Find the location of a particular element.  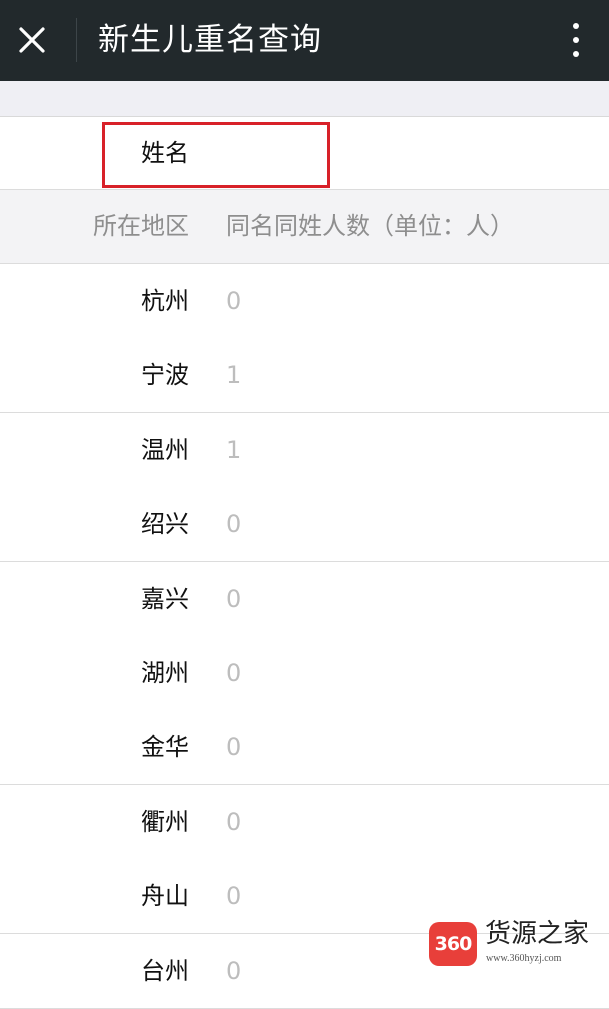

close-icon is located at coordinates (32, 40).